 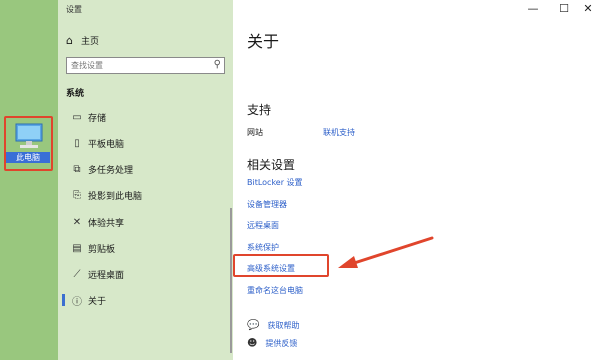 What do you see at coordinates (145, 222) in the screenshot?
I see `sidebar-item-shared-experience: ✕ 体验共享` at bounding box center [145, 222].